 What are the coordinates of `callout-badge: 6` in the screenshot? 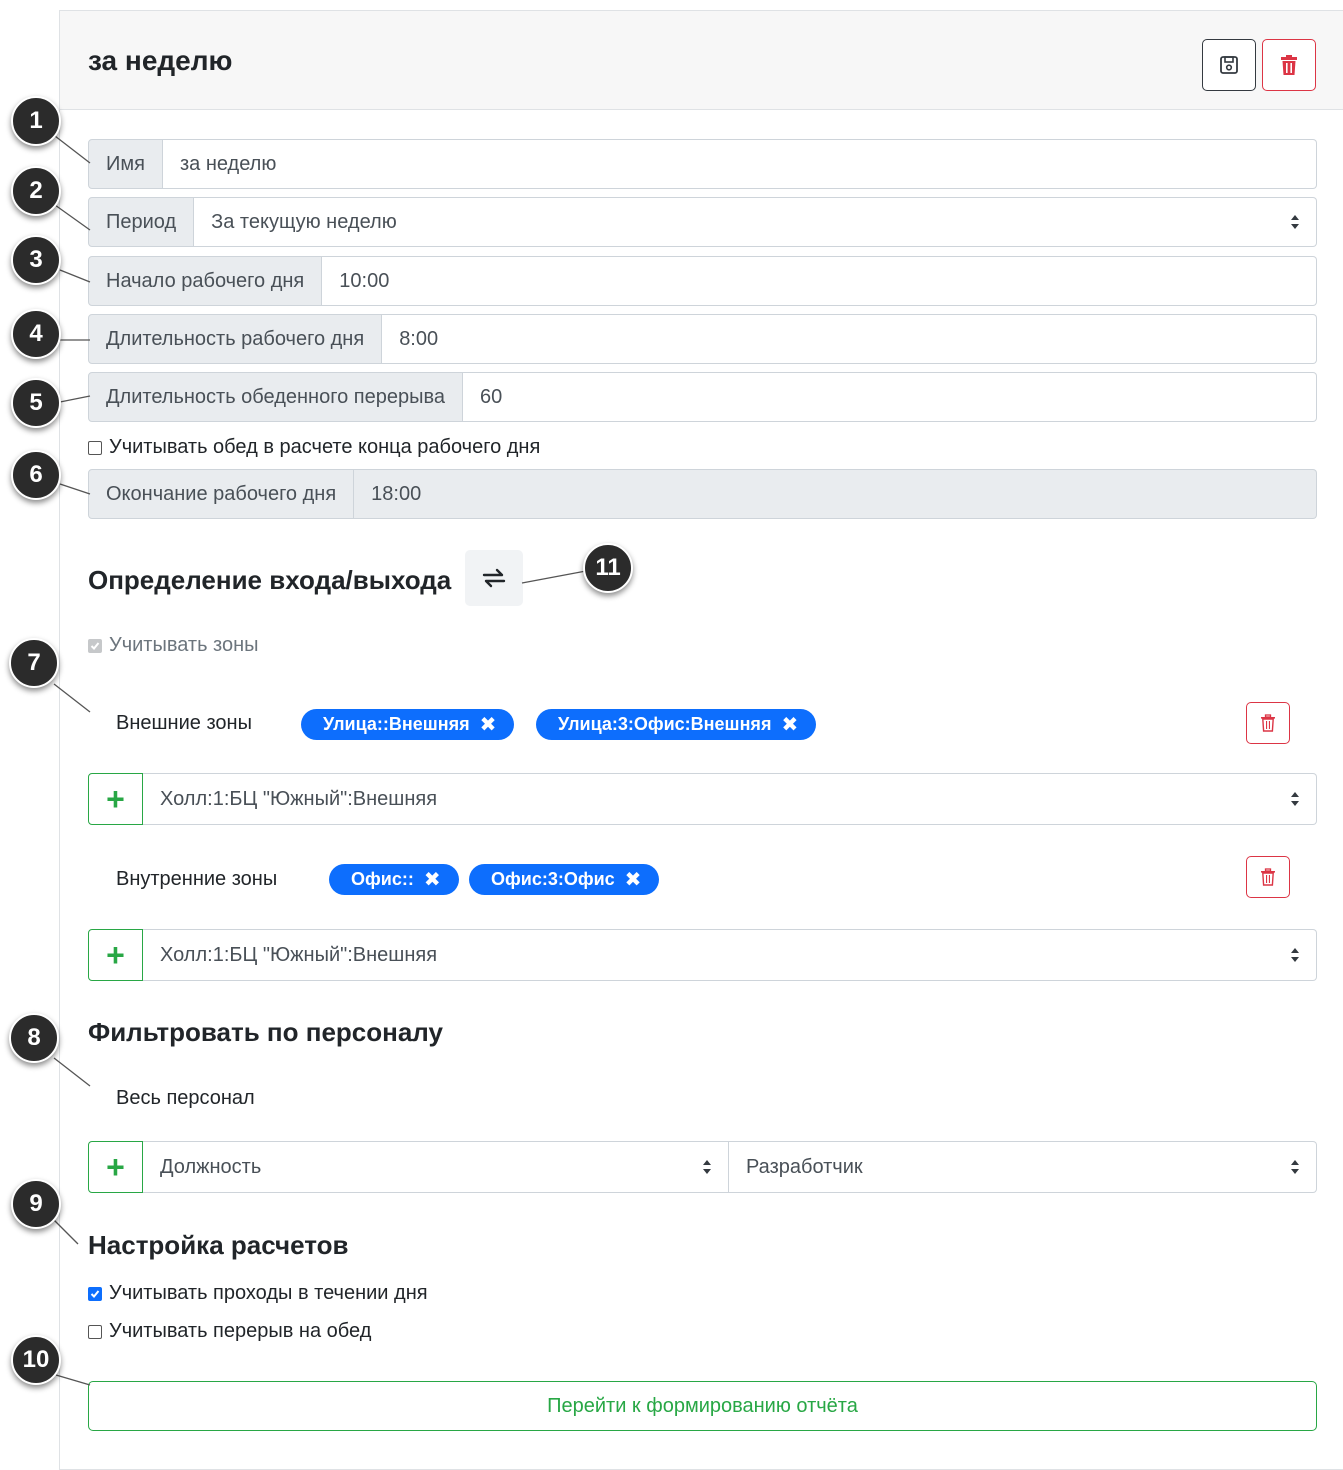 It's located at (36, 475).